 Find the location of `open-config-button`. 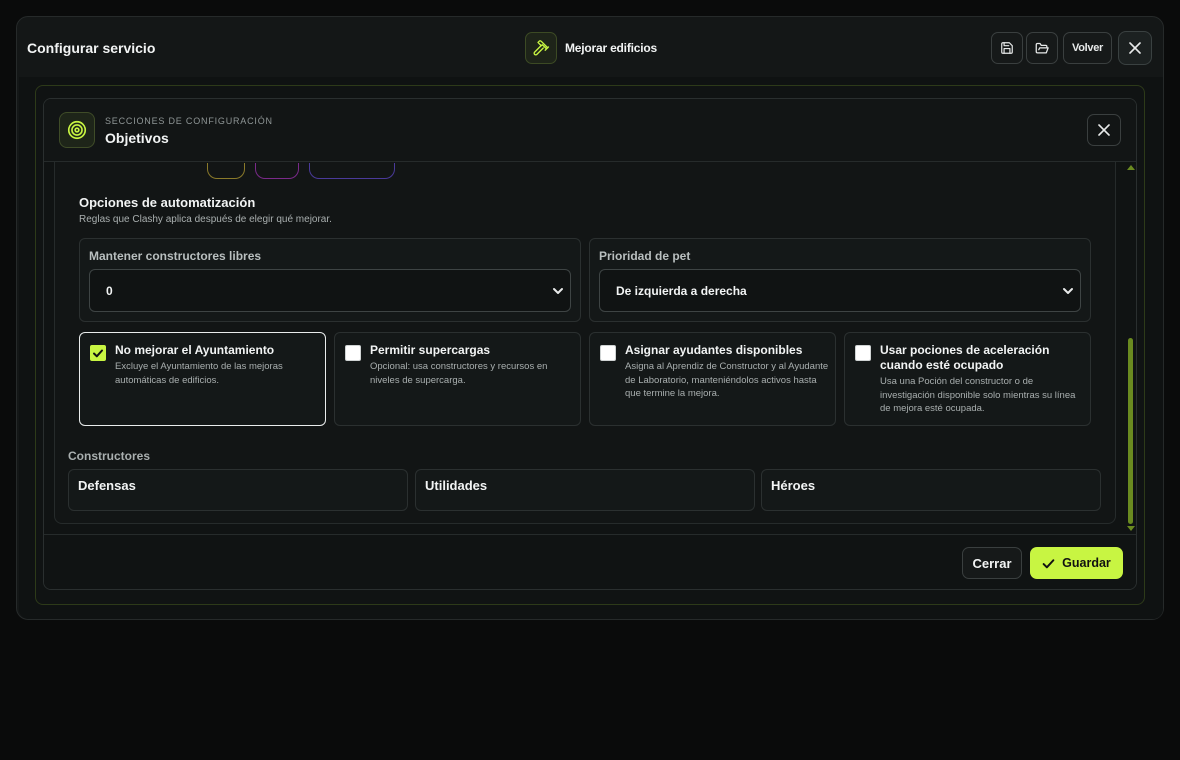

open-config-button is located at coordinates (1042, 48).